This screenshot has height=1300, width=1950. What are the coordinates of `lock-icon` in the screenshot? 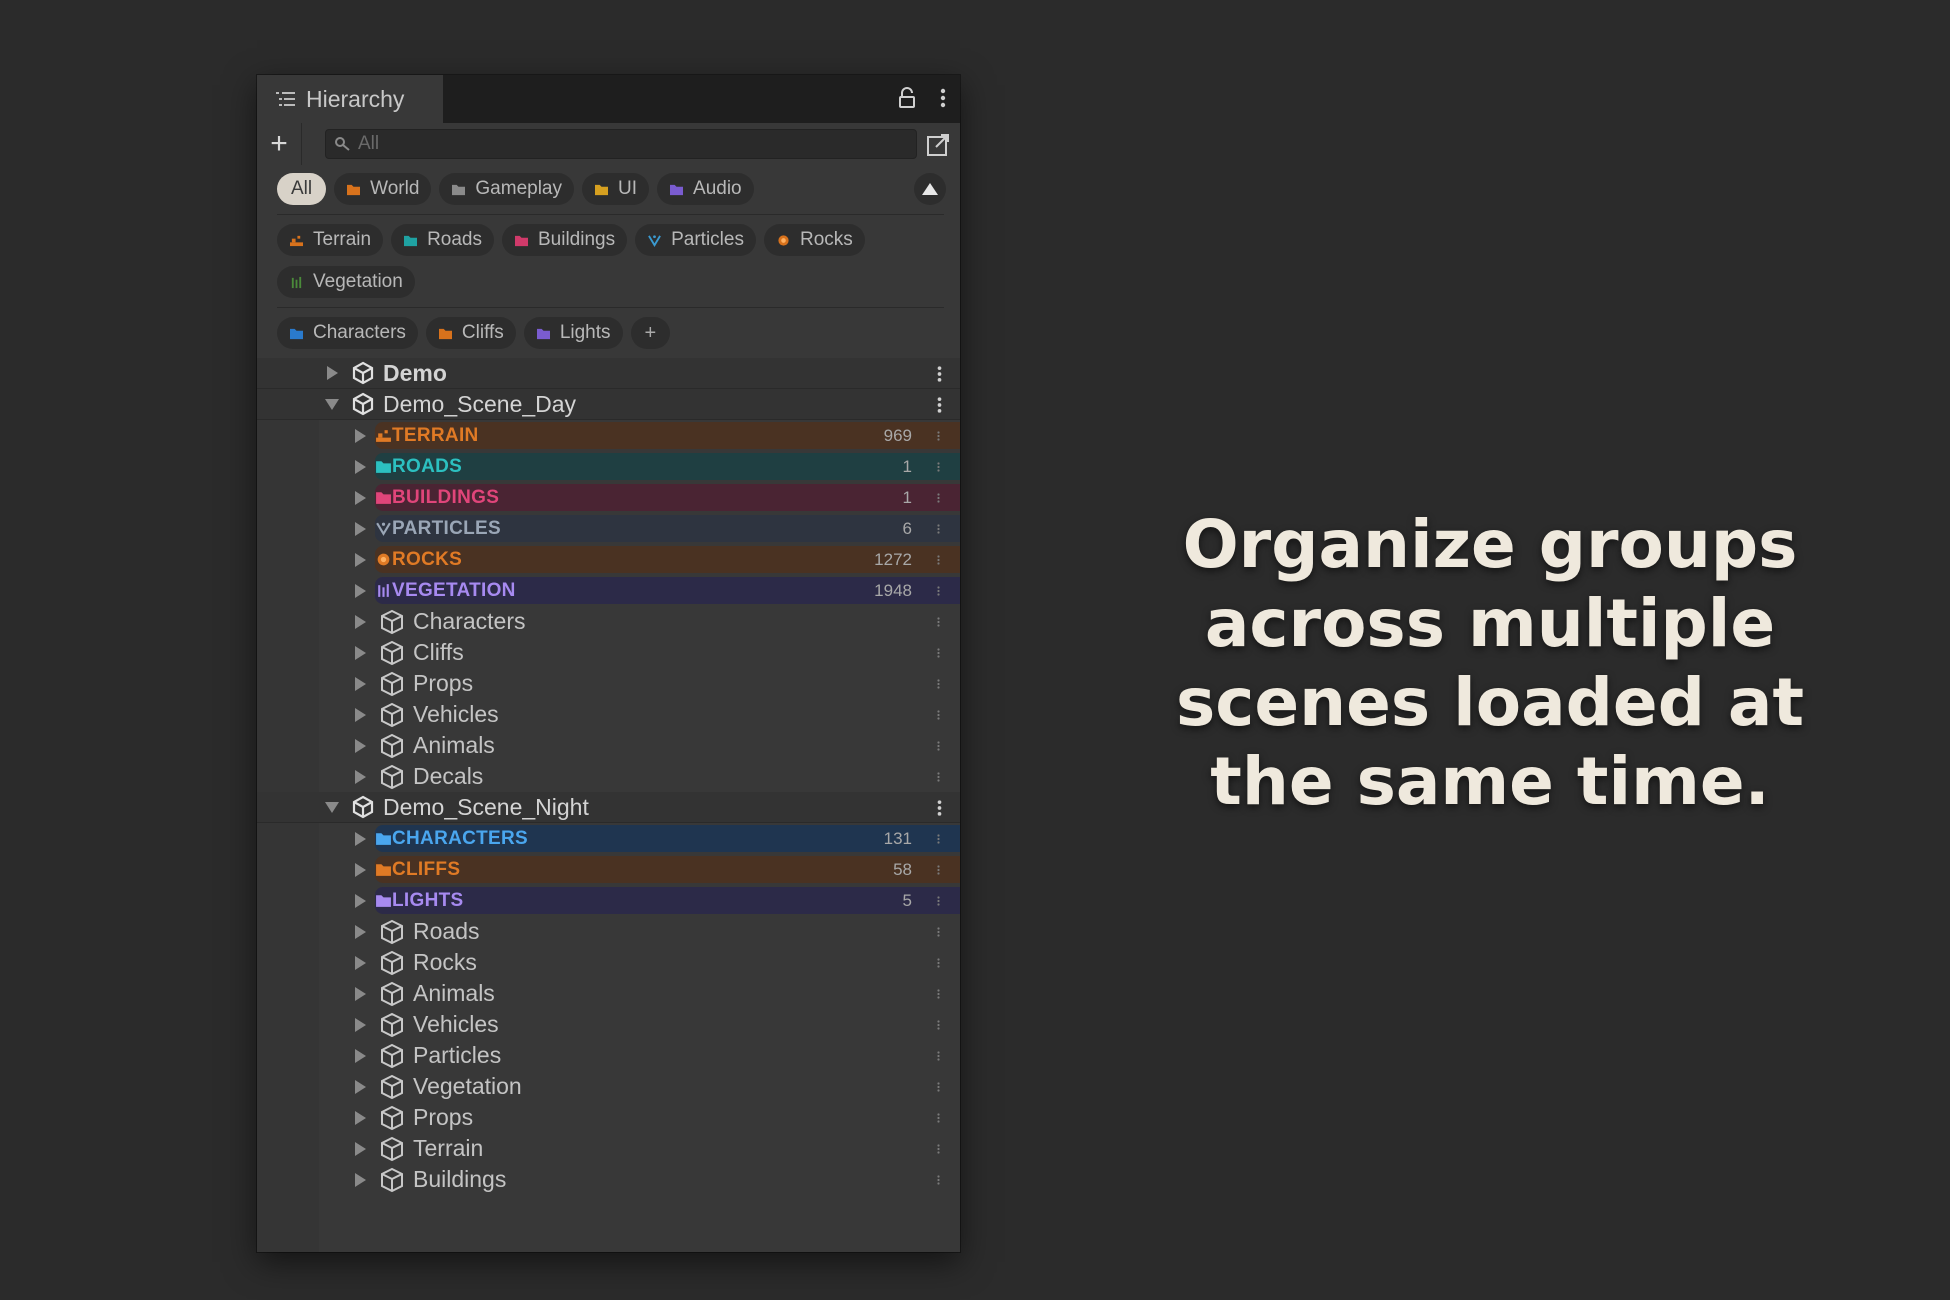 It's located at (907, 98).